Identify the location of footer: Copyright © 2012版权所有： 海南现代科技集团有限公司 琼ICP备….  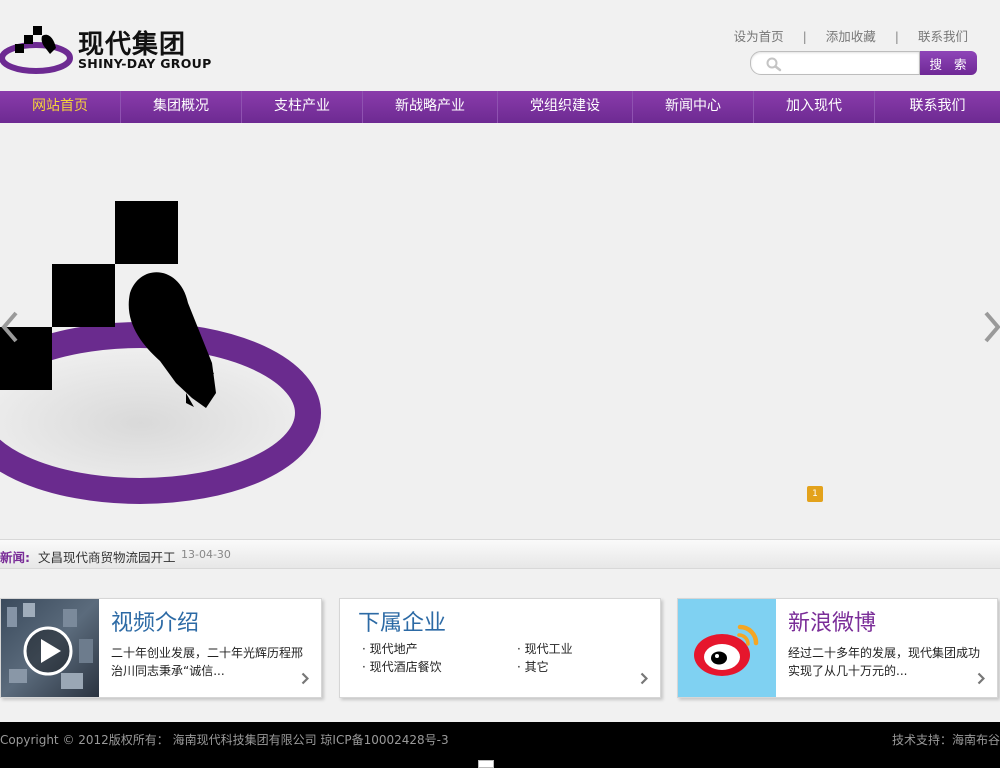
(500, 745).